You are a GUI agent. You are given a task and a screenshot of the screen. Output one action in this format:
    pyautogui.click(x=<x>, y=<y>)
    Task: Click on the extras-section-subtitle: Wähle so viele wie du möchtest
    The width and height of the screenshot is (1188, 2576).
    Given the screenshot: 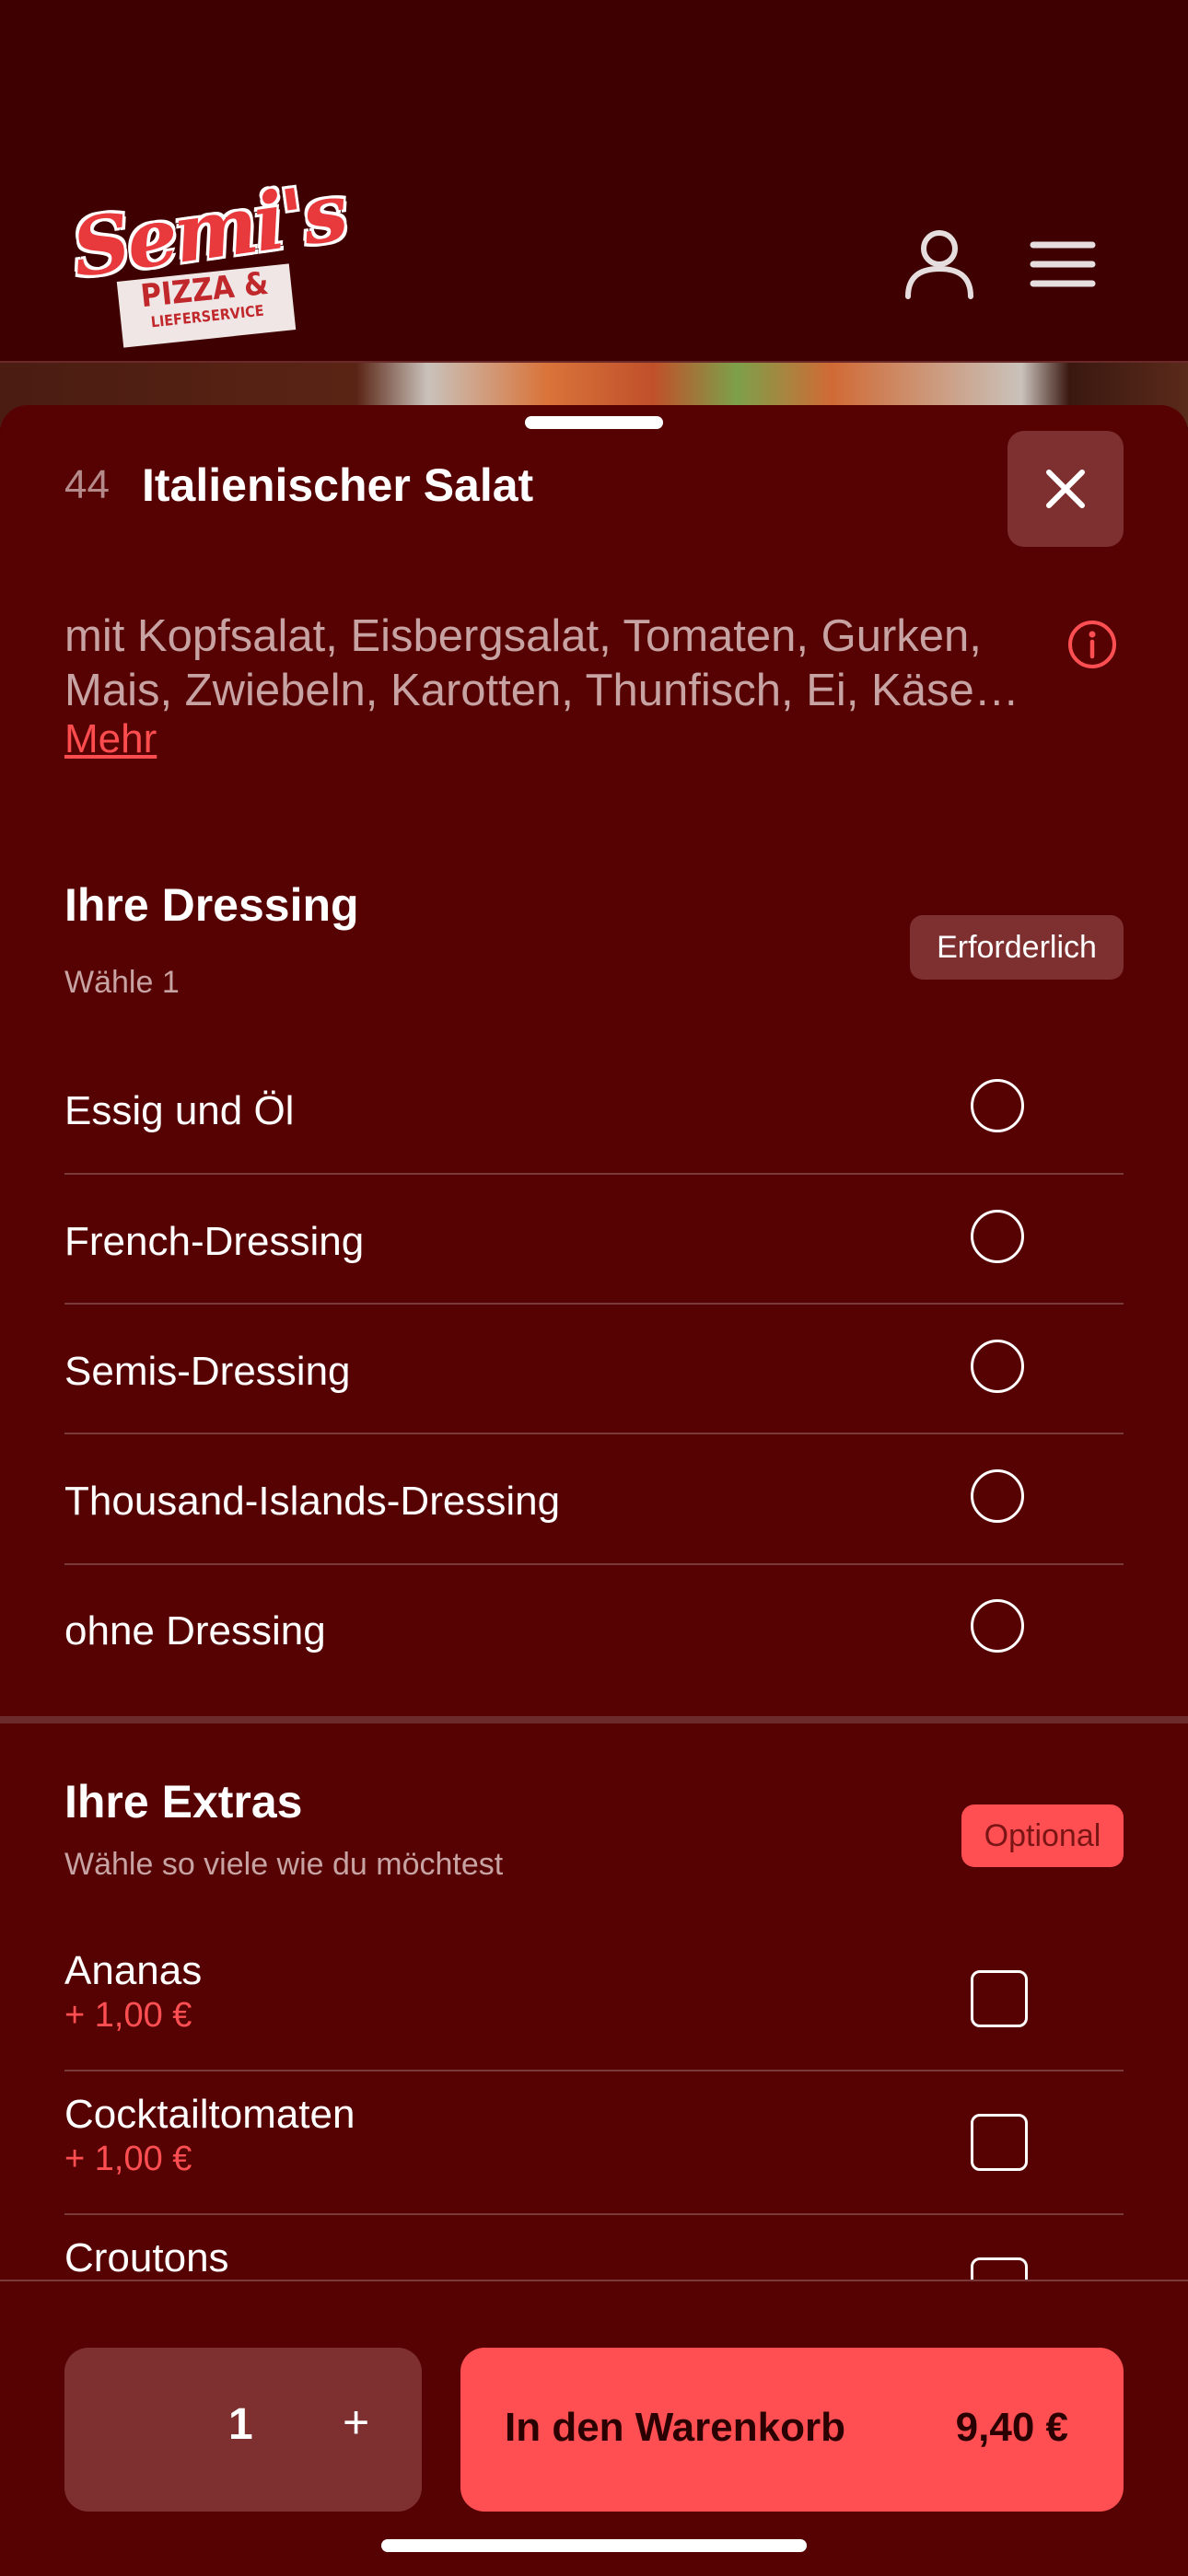 What is the action you would take?
    pyautogui.click(x=284, y=1864)
    